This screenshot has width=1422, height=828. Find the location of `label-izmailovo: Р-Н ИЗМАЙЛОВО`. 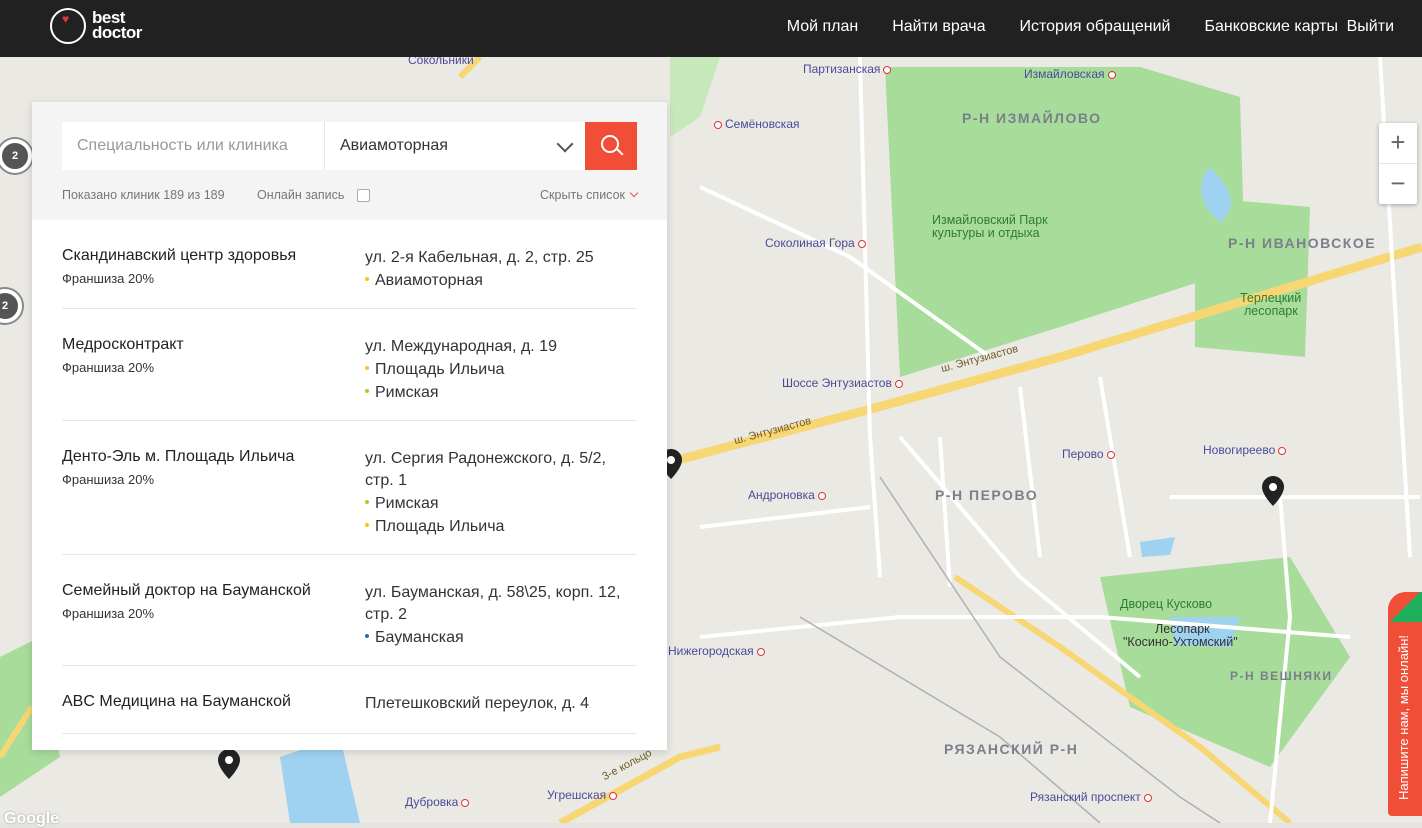

label-izmailovo: Р-Н ИЗМАЙЛОВО is located at coordinates (1032, 118).